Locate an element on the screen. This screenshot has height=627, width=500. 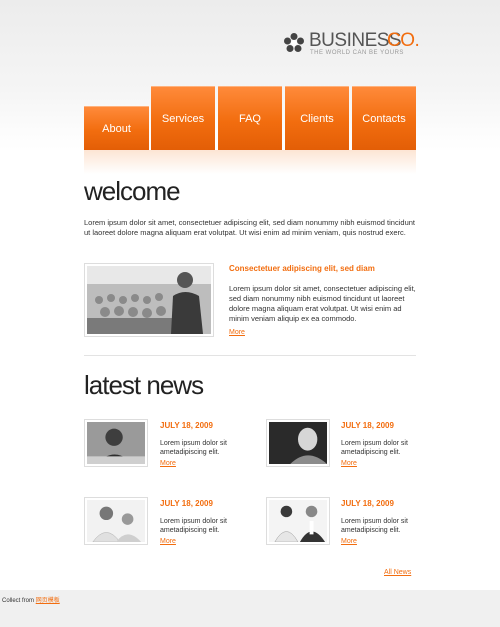
nav-tab-services: Services is located at coordinates (183, 118).